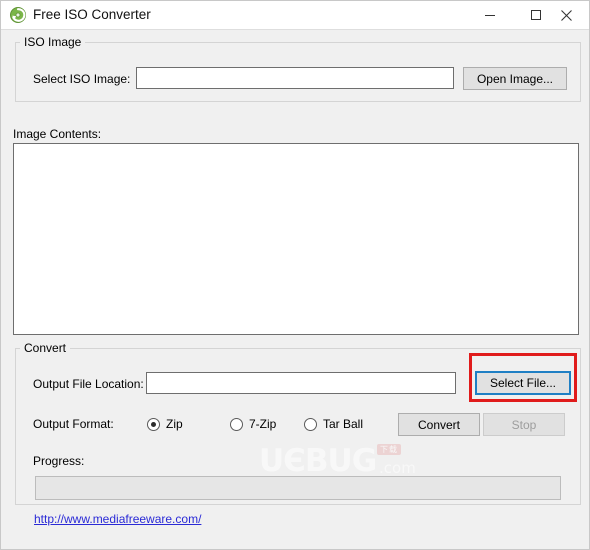 The width and height of the screenshot is (590, 550). I want to click on progress-label: Progress:, so click(59, 461).